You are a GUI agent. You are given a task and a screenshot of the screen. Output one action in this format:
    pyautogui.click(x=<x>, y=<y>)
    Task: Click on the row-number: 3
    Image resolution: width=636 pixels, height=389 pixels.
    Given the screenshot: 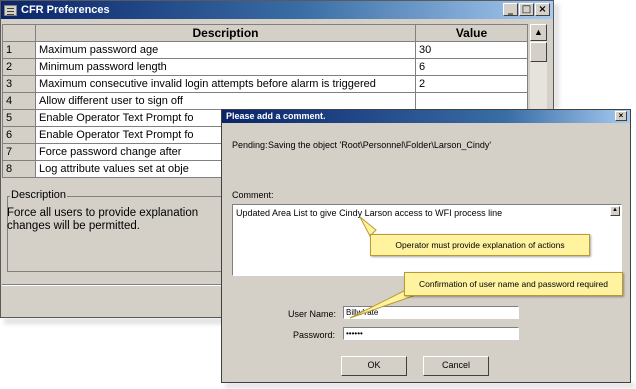 What is the action you would take?
    pyautogui.click(x=19, y=84)
    